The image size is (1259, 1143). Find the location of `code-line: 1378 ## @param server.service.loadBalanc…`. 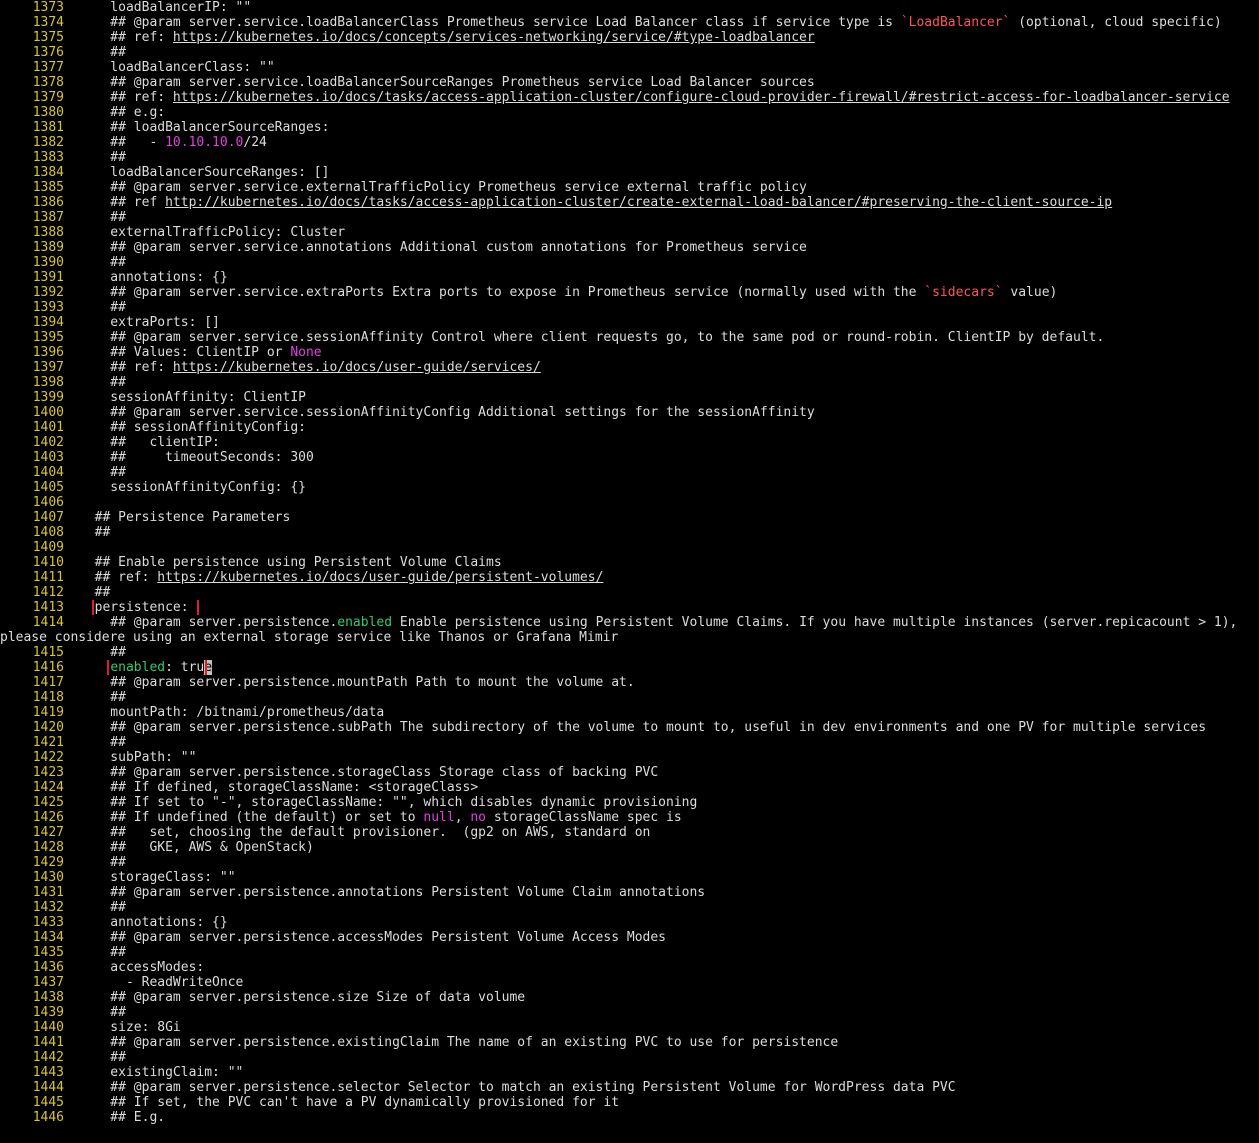

code-line: 1378 ## @param server.service.loadBalanc… is located at coordinates (629, 82).